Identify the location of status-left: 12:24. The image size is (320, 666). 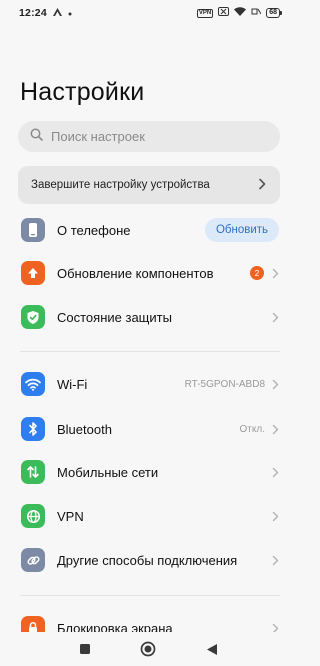
(45, 13).